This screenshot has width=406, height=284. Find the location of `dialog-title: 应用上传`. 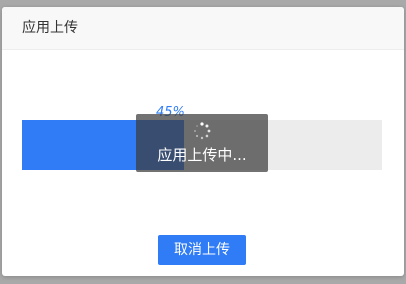

dialog-title: 应用上传 is located at coordinates (50, 28).